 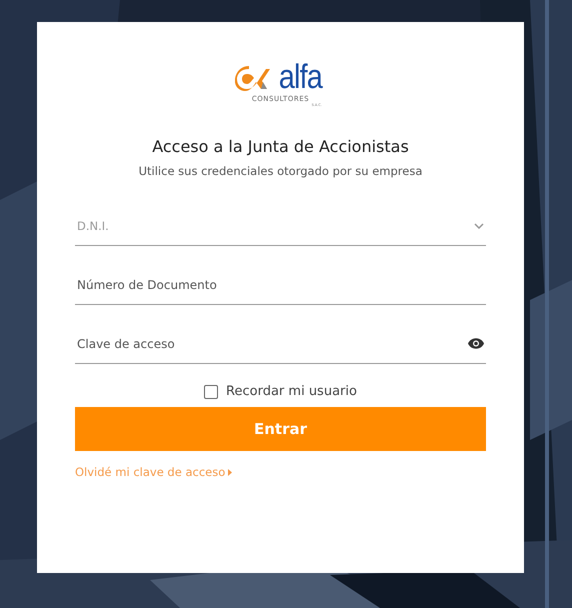 I want to click on submit-button: Entrar, so click(x=280, y=429).